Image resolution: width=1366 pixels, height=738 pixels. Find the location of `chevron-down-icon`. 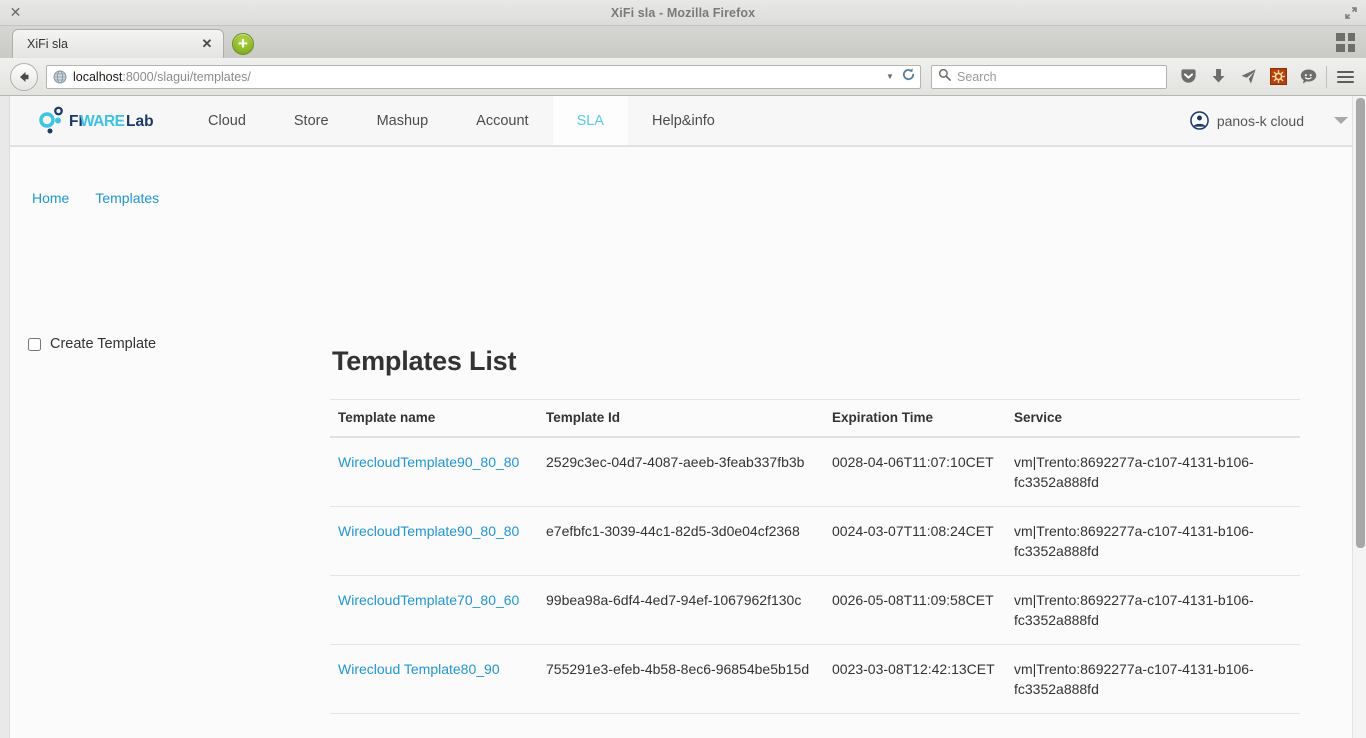

chevron-down-icon is located at coordinates (1341, 120).